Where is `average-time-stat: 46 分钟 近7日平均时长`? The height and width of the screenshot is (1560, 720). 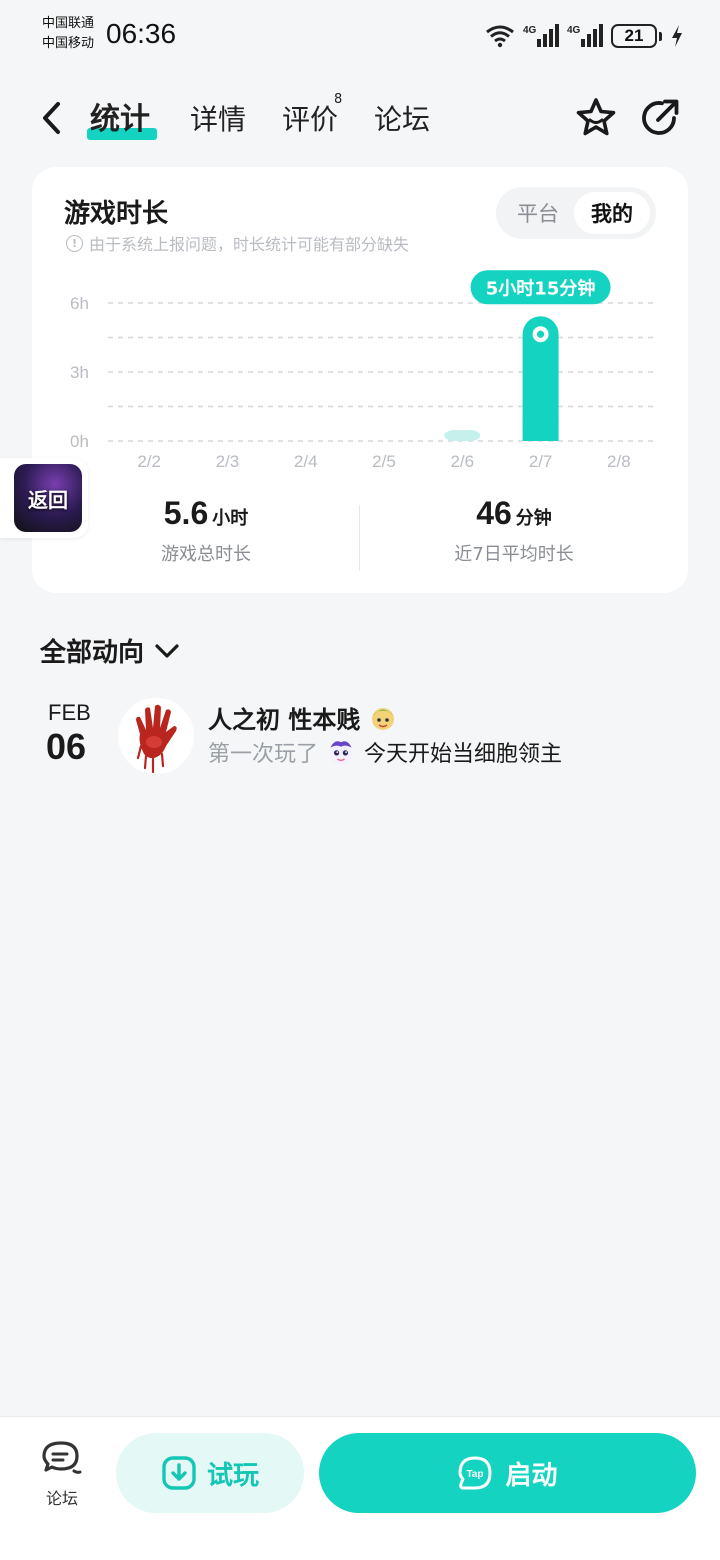 average-time-stat: 46 分钟 近7日平均时长 is located at coordinates (514, 530).